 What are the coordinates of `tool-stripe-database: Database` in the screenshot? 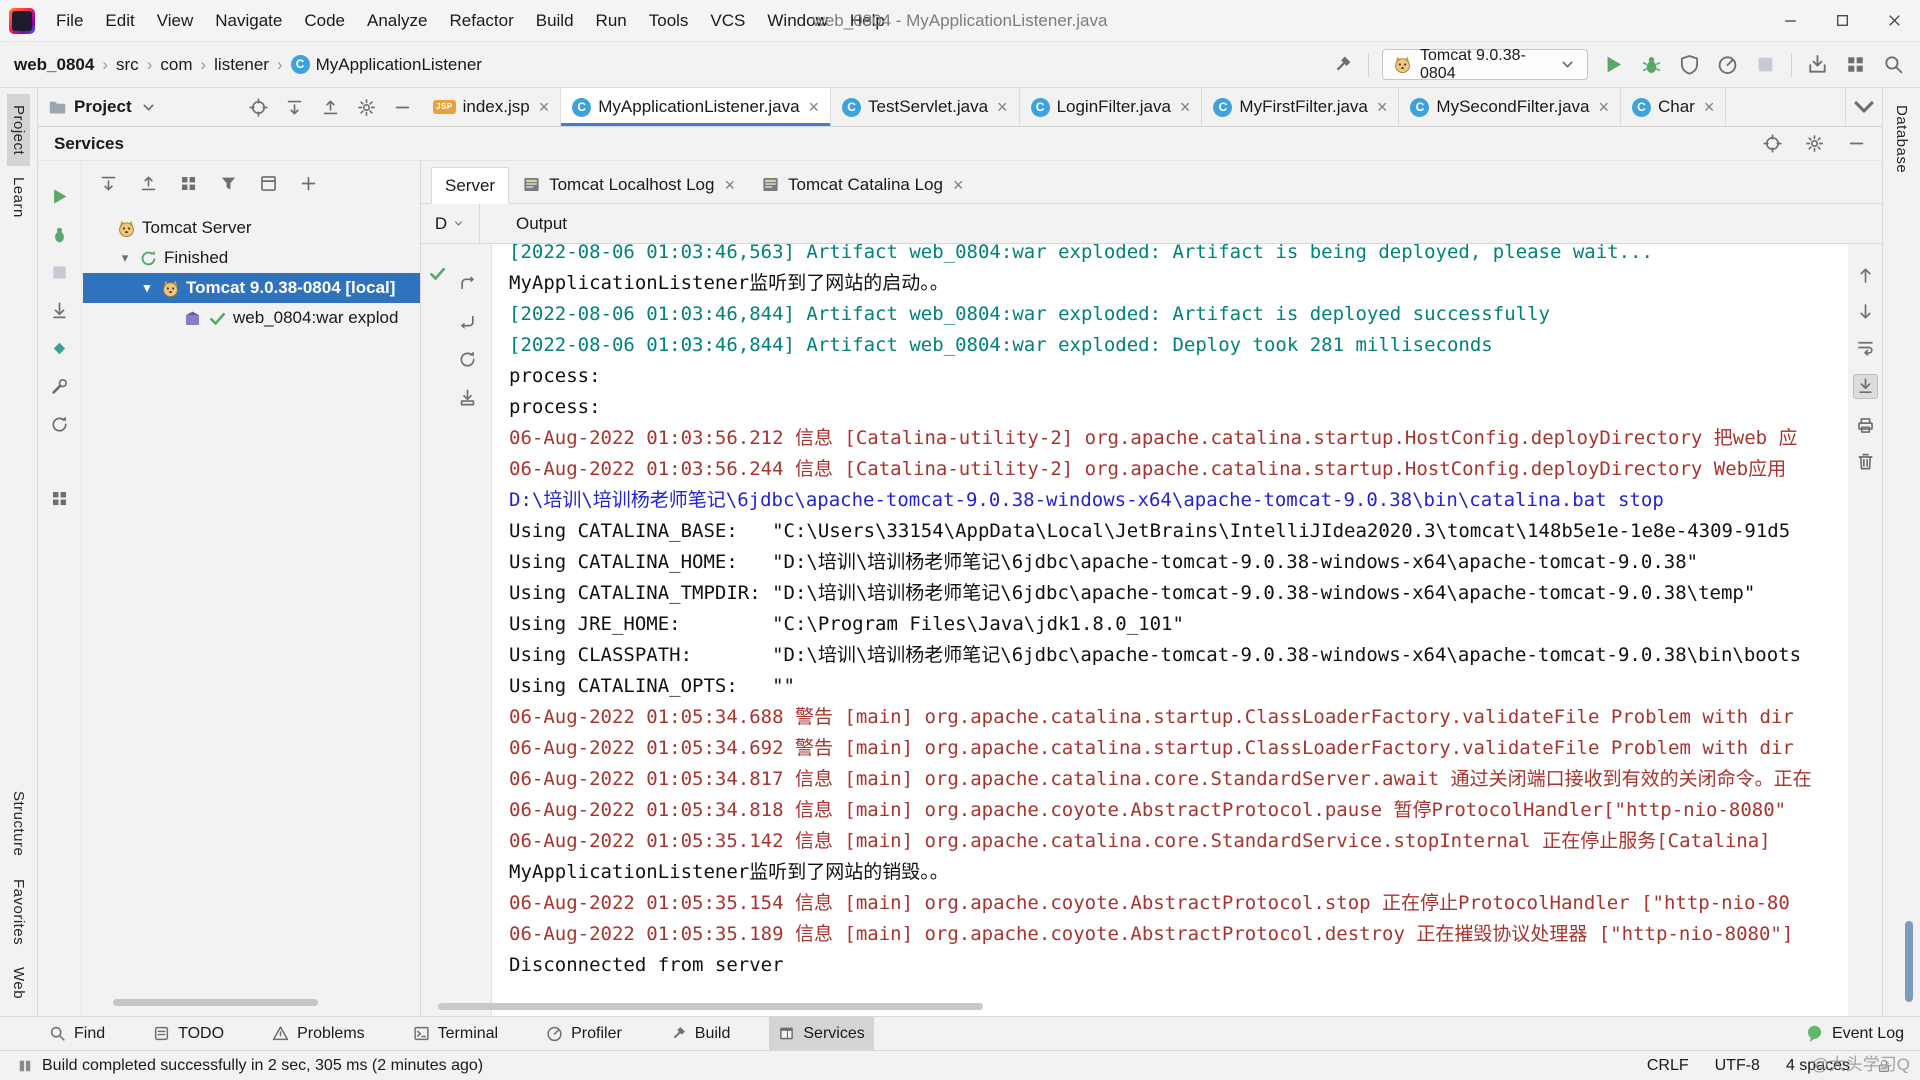 It's located at (1901, 139).